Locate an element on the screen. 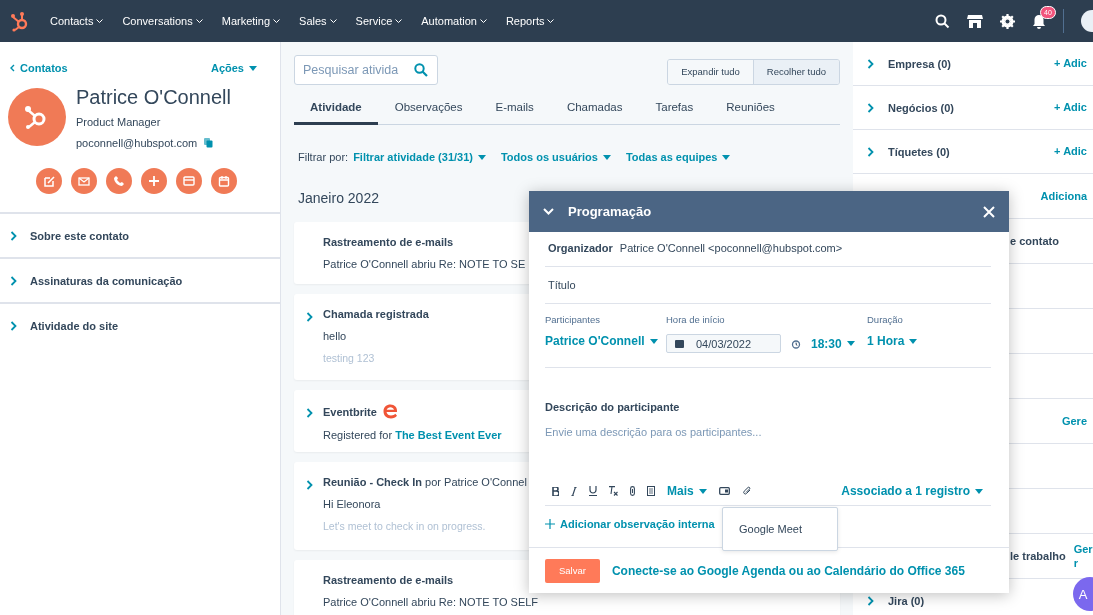 Image resolution: width=1093 pixels, height=615 pixels. close-icon is located at coordinates (989, 211).